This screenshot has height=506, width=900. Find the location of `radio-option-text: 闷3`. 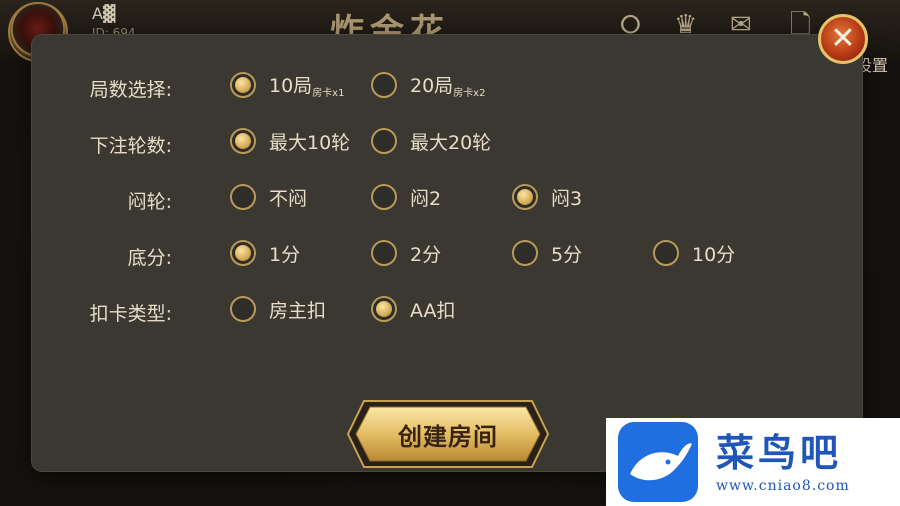

radio-option-text: 闷3 is located at coordinates (567, 198).